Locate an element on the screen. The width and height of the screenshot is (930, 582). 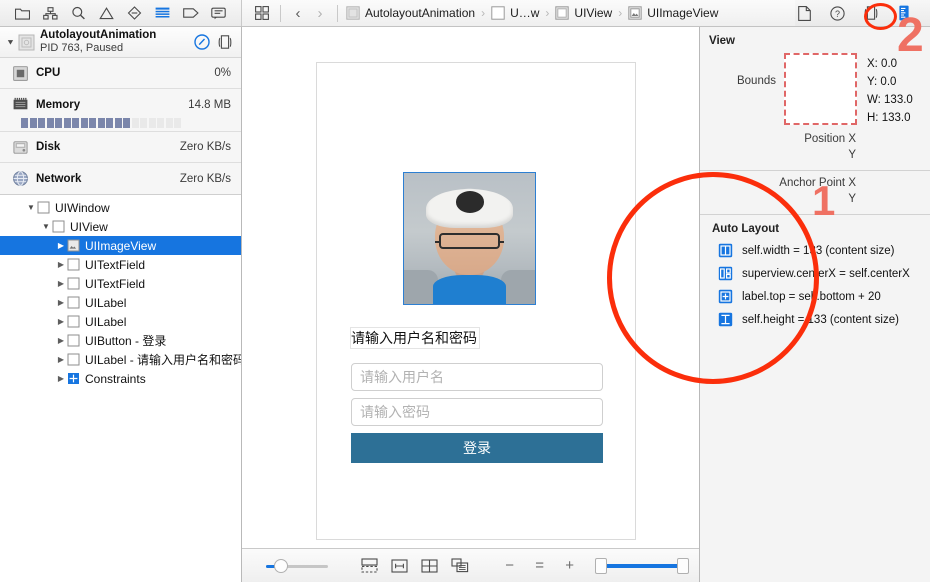
zoom-in-button: + is located at coordinates (570, 565).